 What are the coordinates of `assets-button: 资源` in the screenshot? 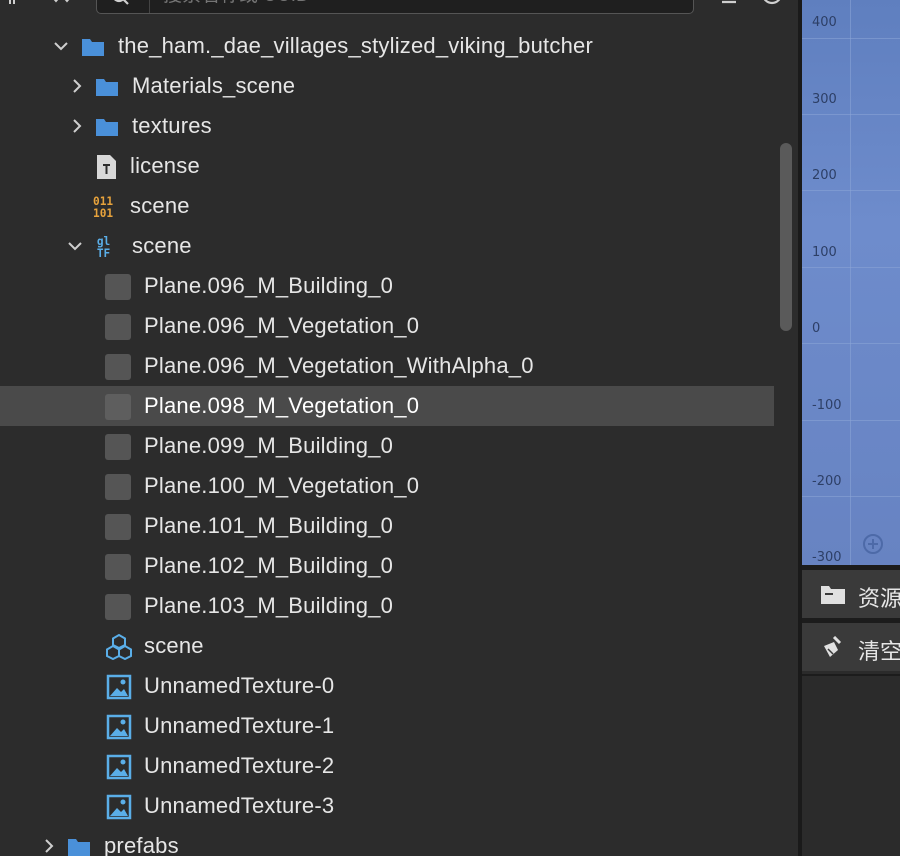 It's located at (851, 594).